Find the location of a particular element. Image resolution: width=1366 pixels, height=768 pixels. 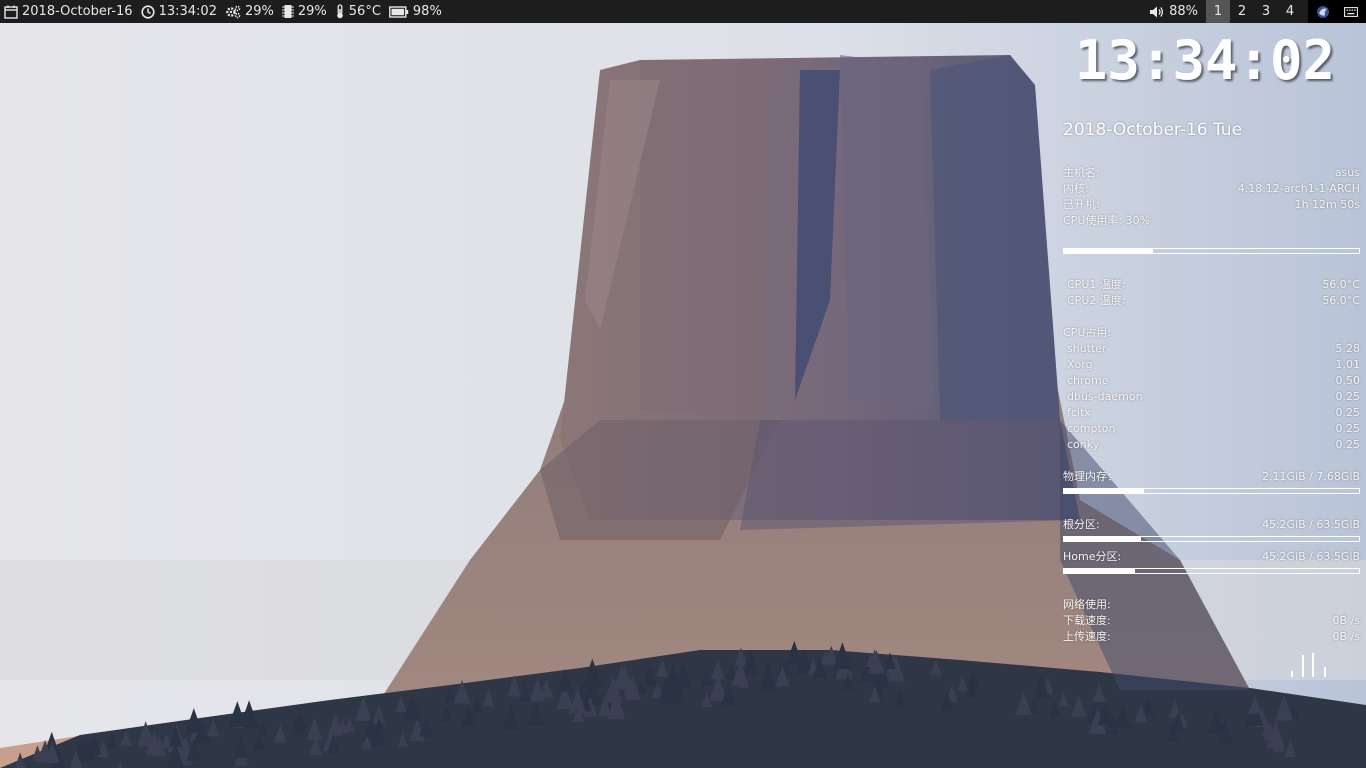

cpu2-temp-row: CPU2 温度: 56.0°C is located at coordinates (1211, 301).